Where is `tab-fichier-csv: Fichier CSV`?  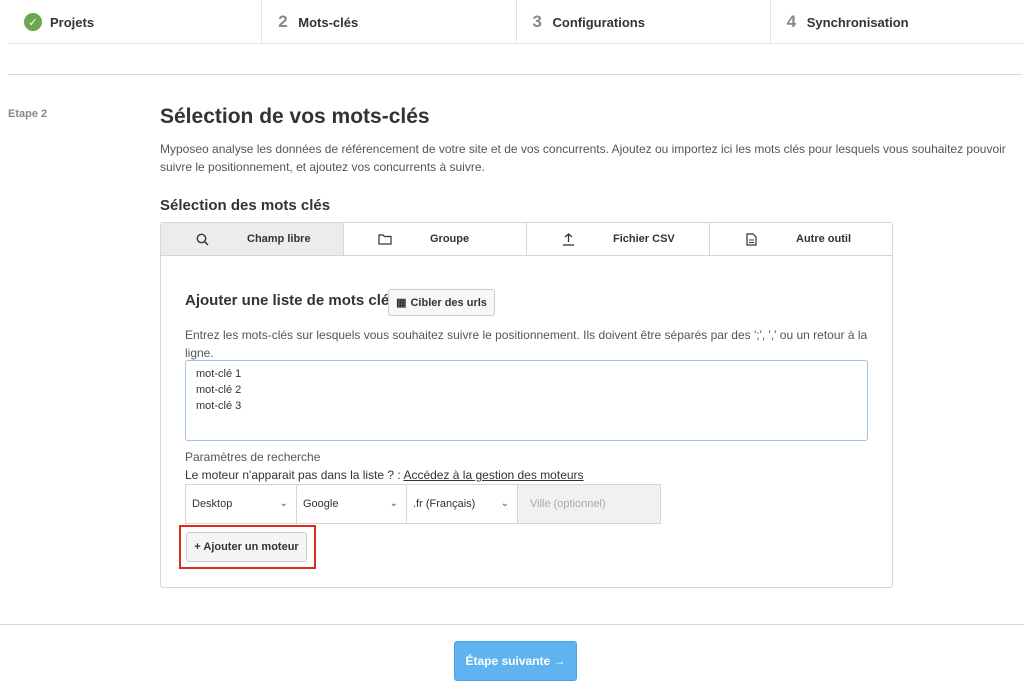
tab-fichier-csv: Fichier CSV is located at coordinates (618, 239).